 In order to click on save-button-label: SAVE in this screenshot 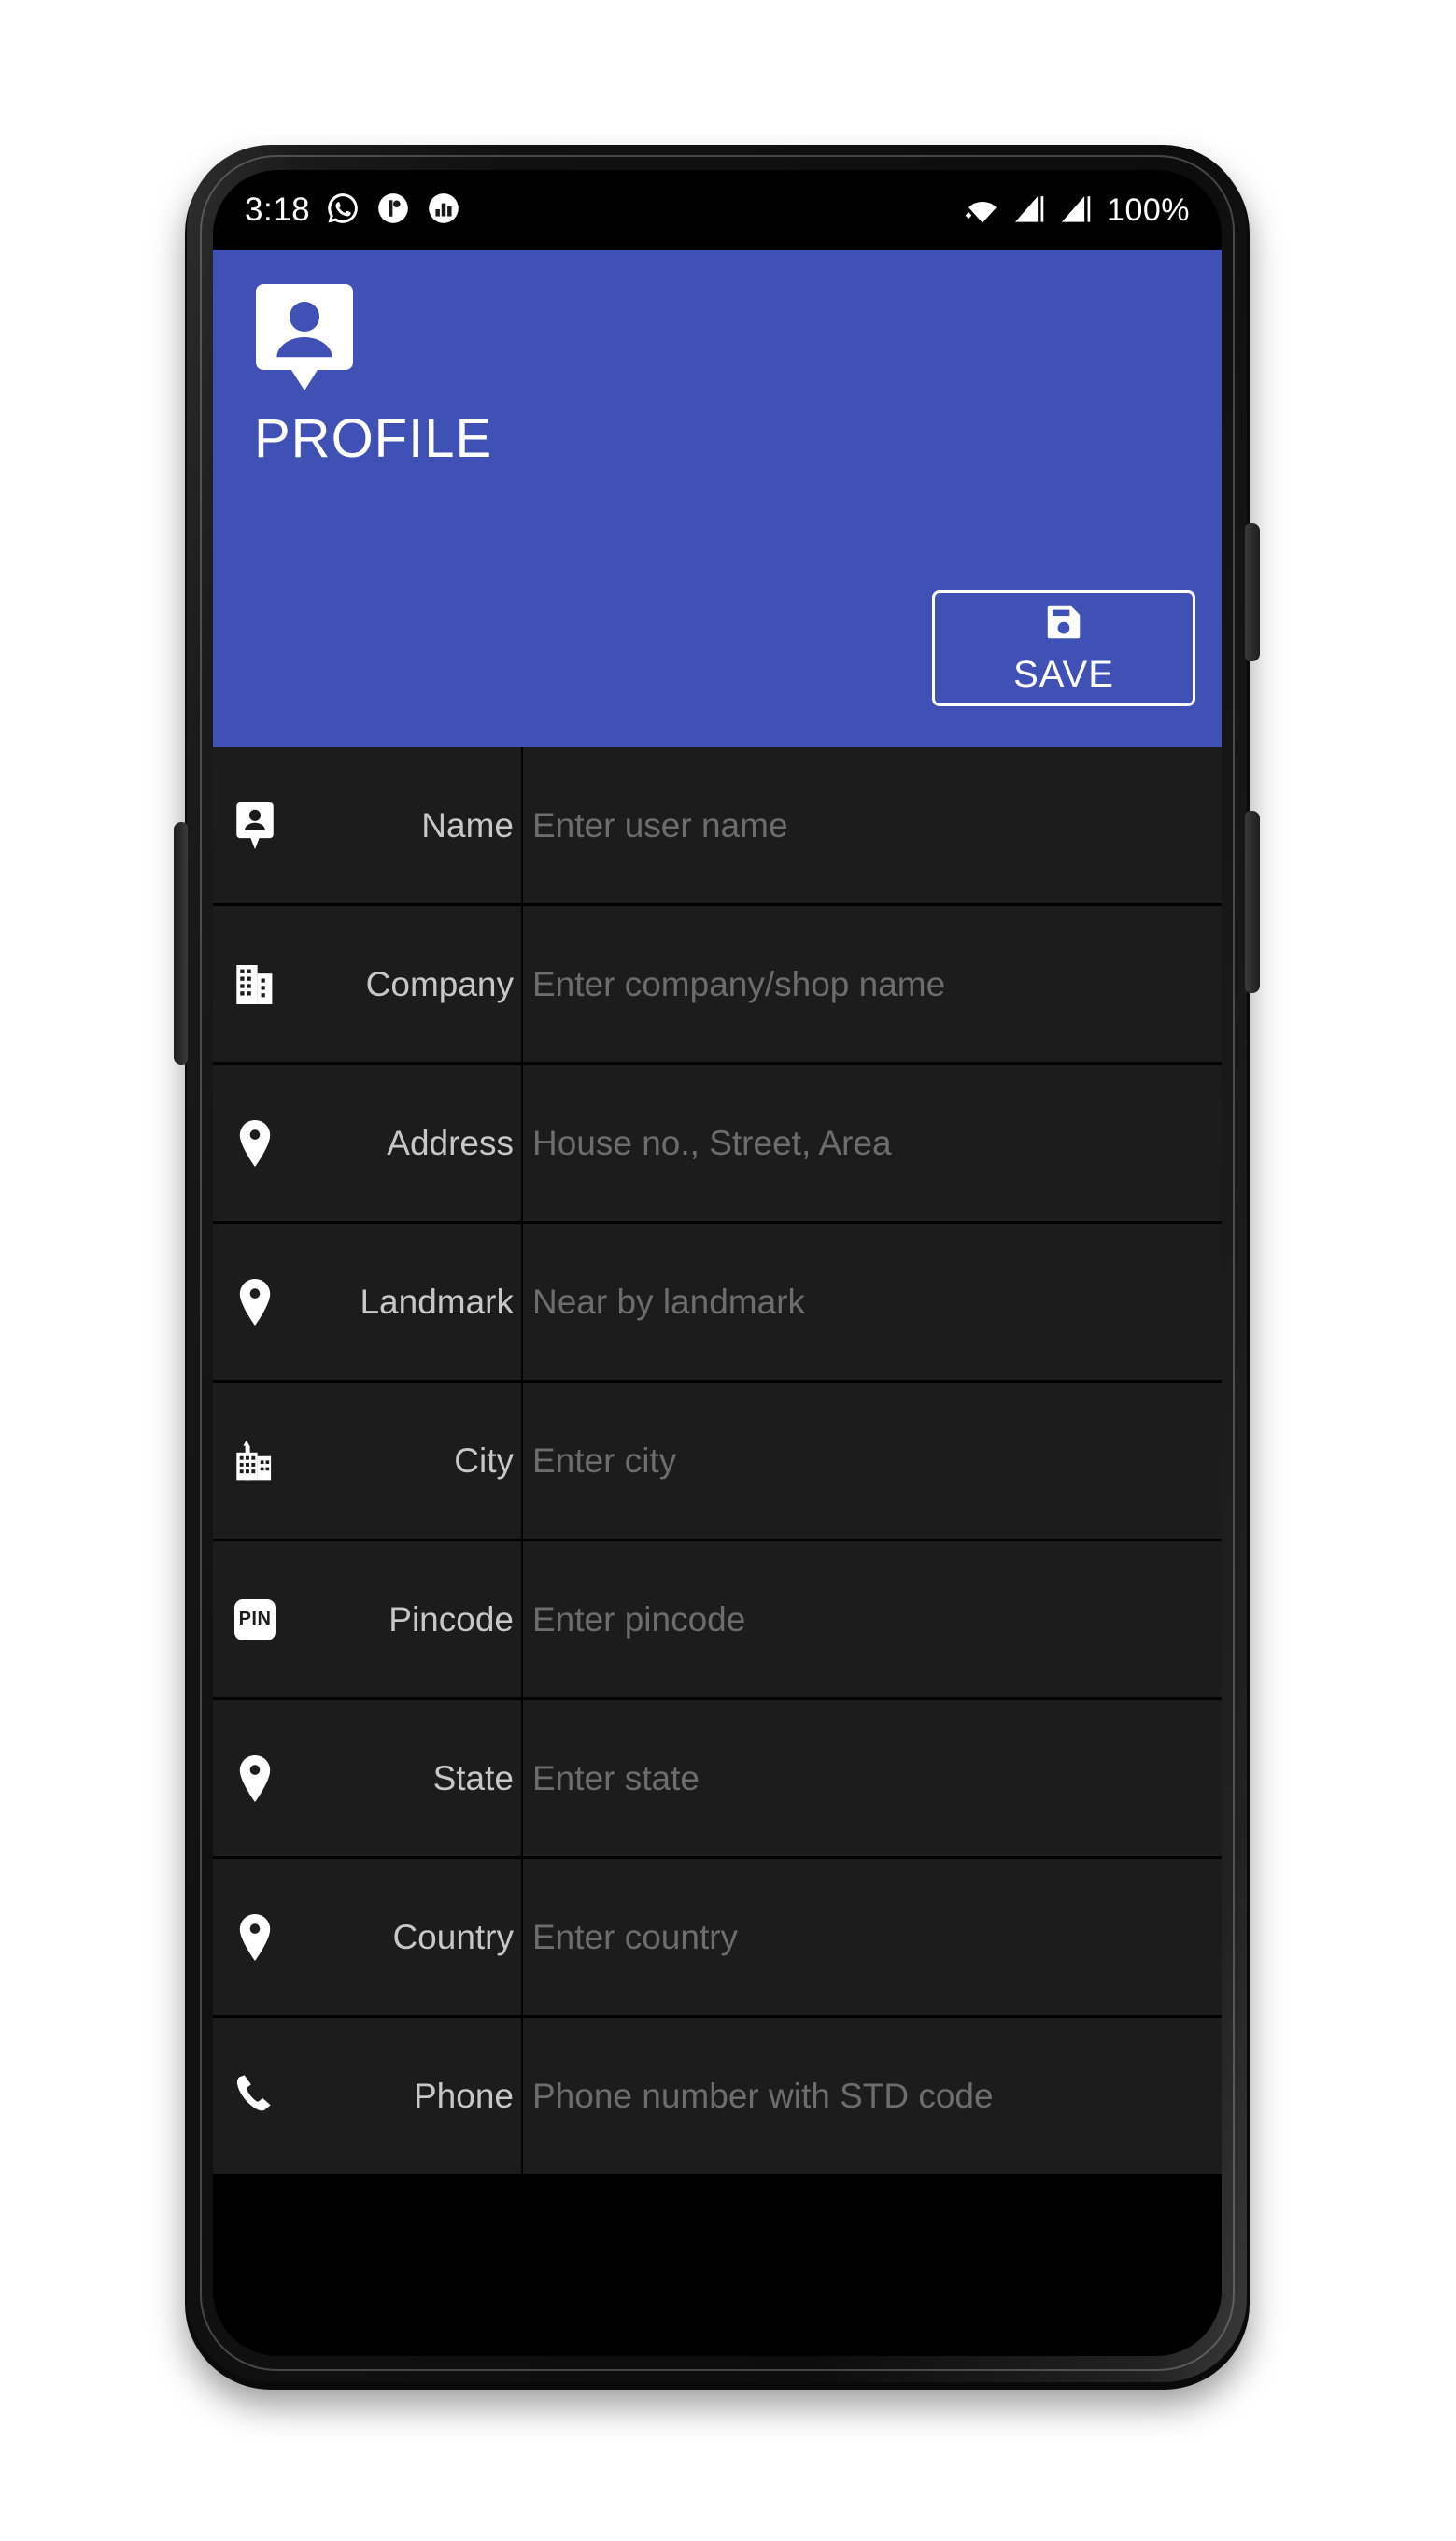, I will do `click(1063, 674)`.